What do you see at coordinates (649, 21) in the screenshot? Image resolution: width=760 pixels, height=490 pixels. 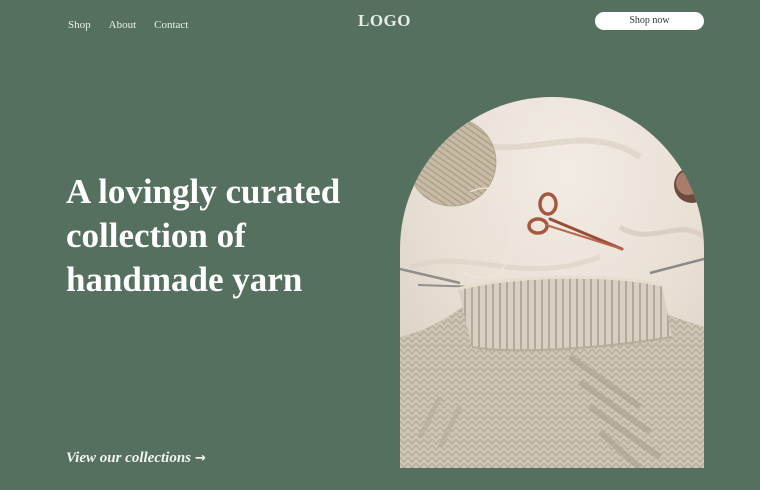 I see `shop-now-button: Shop now` at bounding box center [649, 21].